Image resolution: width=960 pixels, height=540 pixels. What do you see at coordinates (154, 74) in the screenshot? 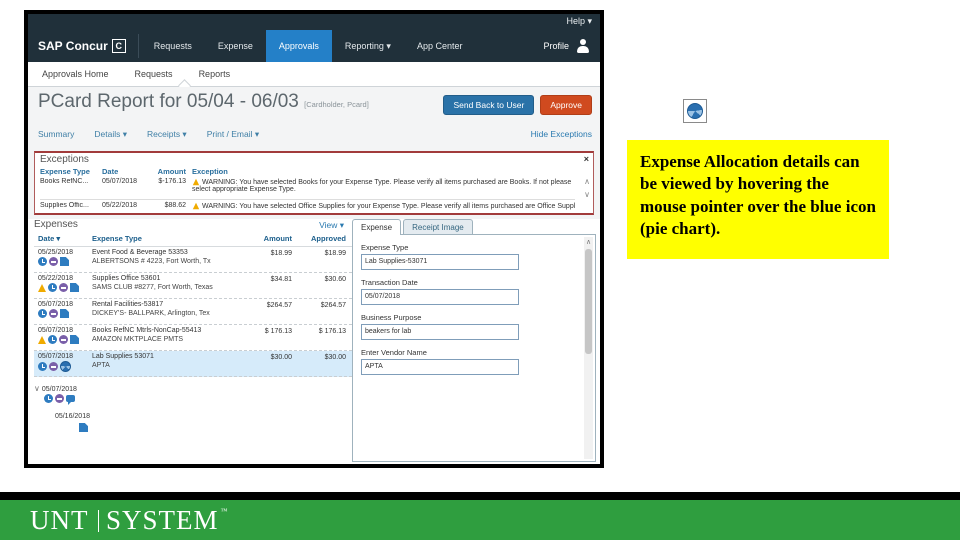
I see `subnav-requests: Requests` at bounding box center [154, 74].